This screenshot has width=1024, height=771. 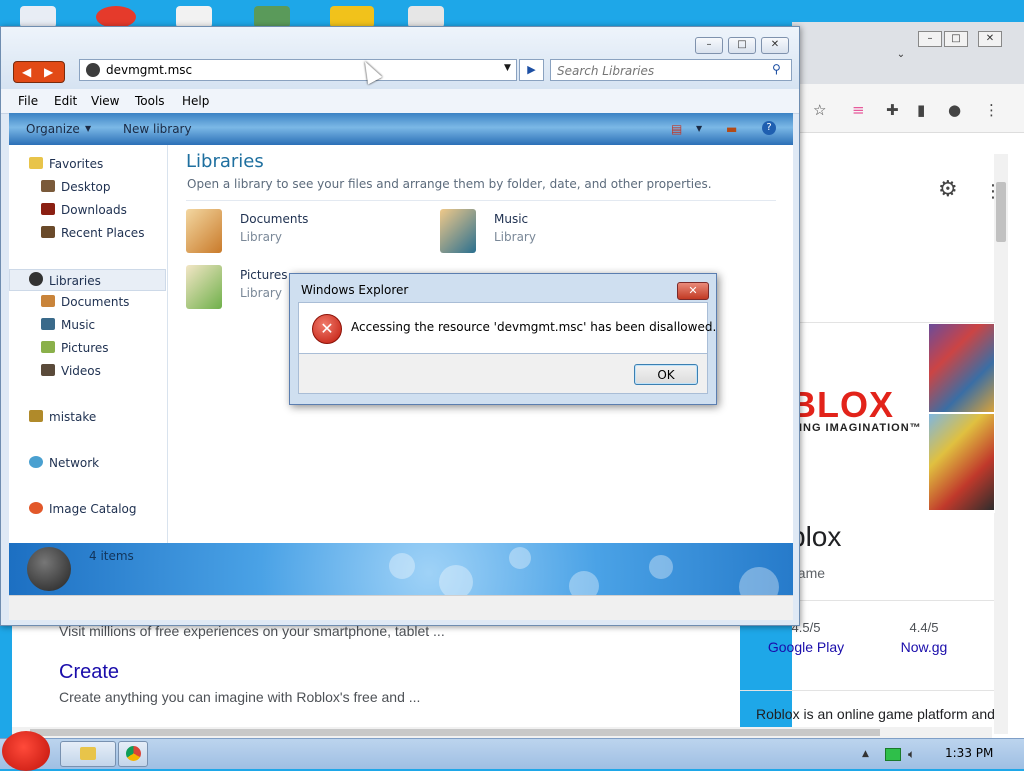 What do you see at coordinates (806, 647) in the screenshot?
I see `rating-source-link: Google Play` at bounding box center [806, 647].